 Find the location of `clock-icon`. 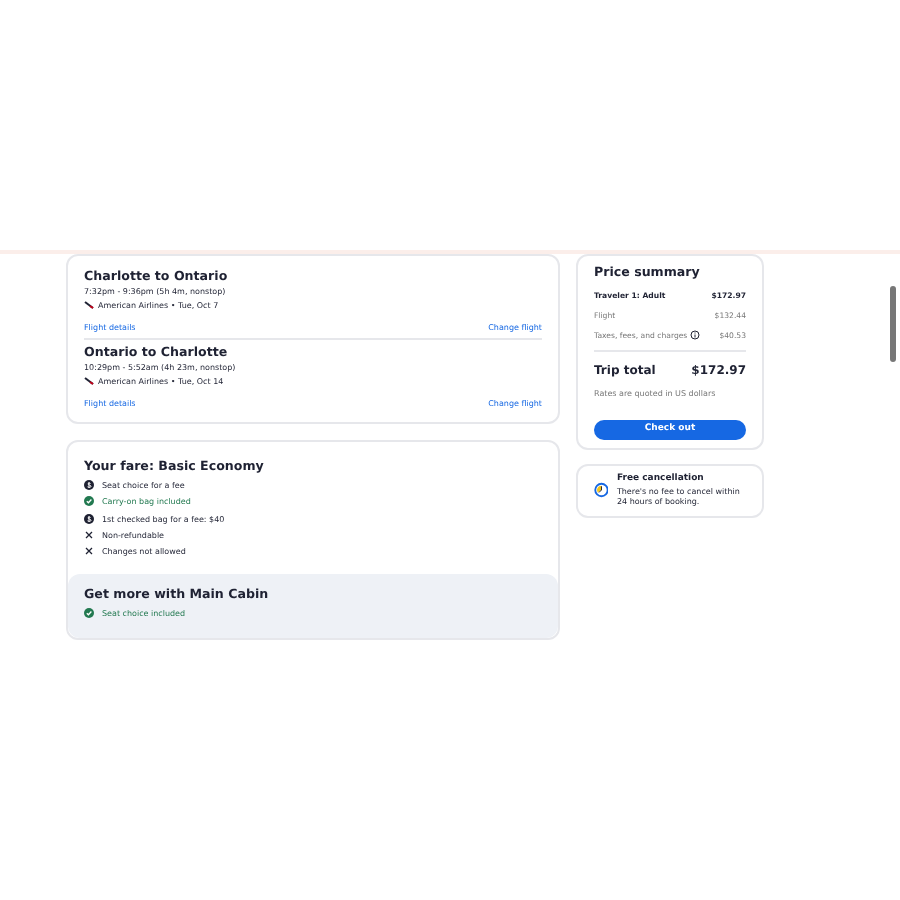

clock-icon is located at coordinates (601, 490).